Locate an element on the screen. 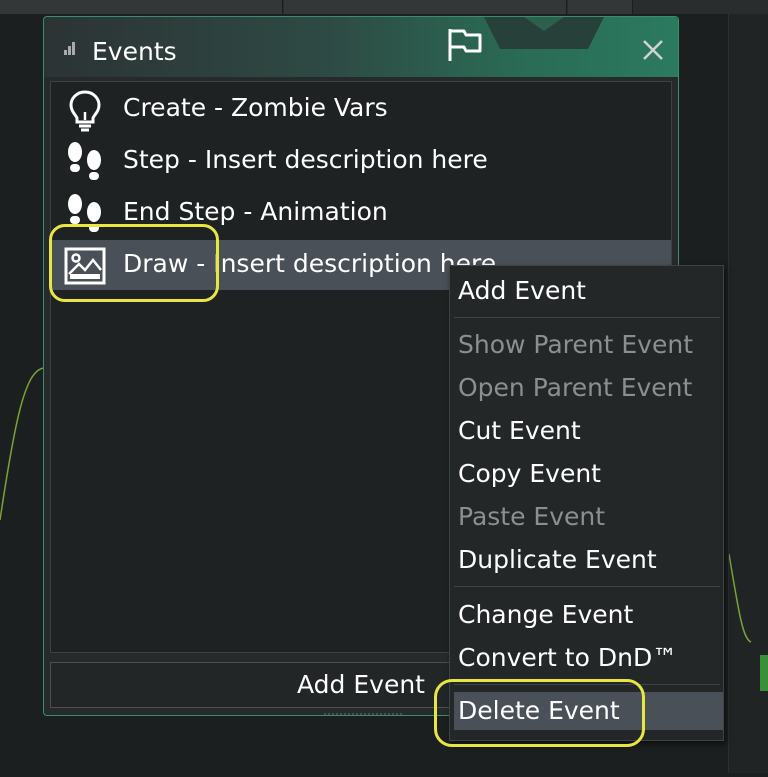 The height and width of the screenshot is (777, 768). menu-item-label: Show Parent Event is located at coordinates (575, 344).